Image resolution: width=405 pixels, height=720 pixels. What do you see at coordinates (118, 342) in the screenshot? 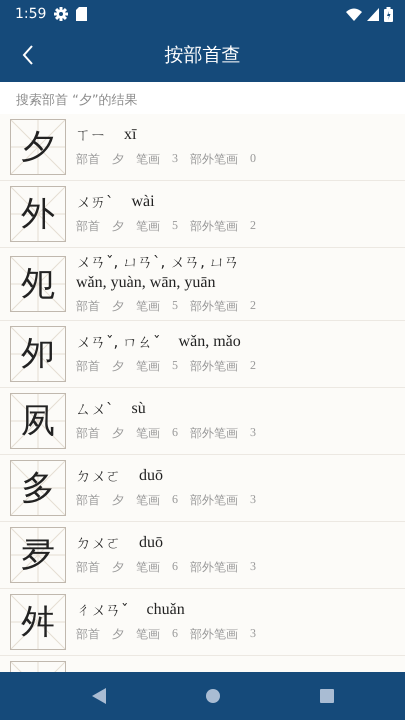
I see `bopomofo-text: ㄨㄢˇ, ㄇㄠˇ` at bounding box center [118, 342].